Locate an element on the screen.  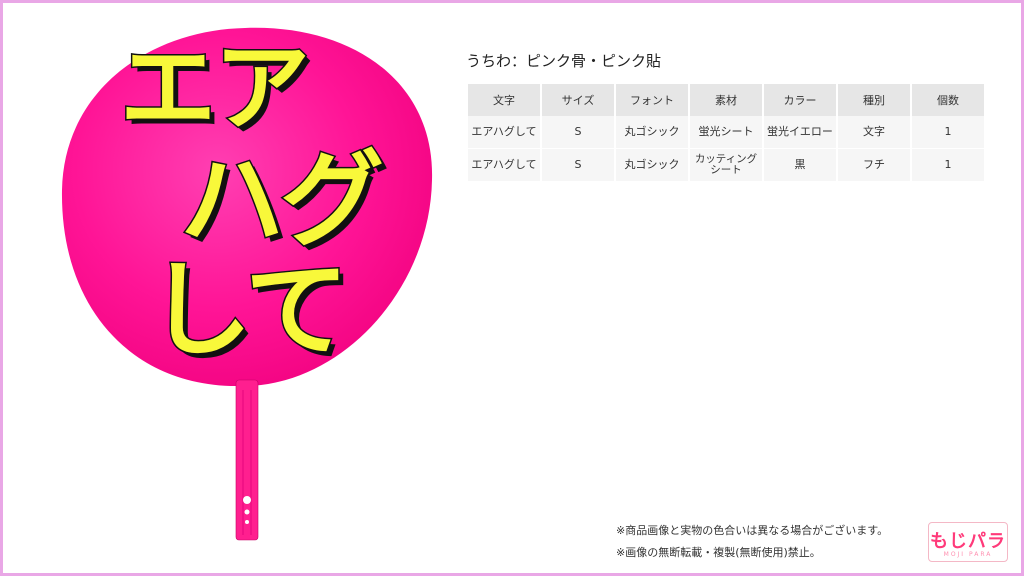
spec-title: うちわ：ピンク骨・ピンク貼 is located at coordinates (564, 61).